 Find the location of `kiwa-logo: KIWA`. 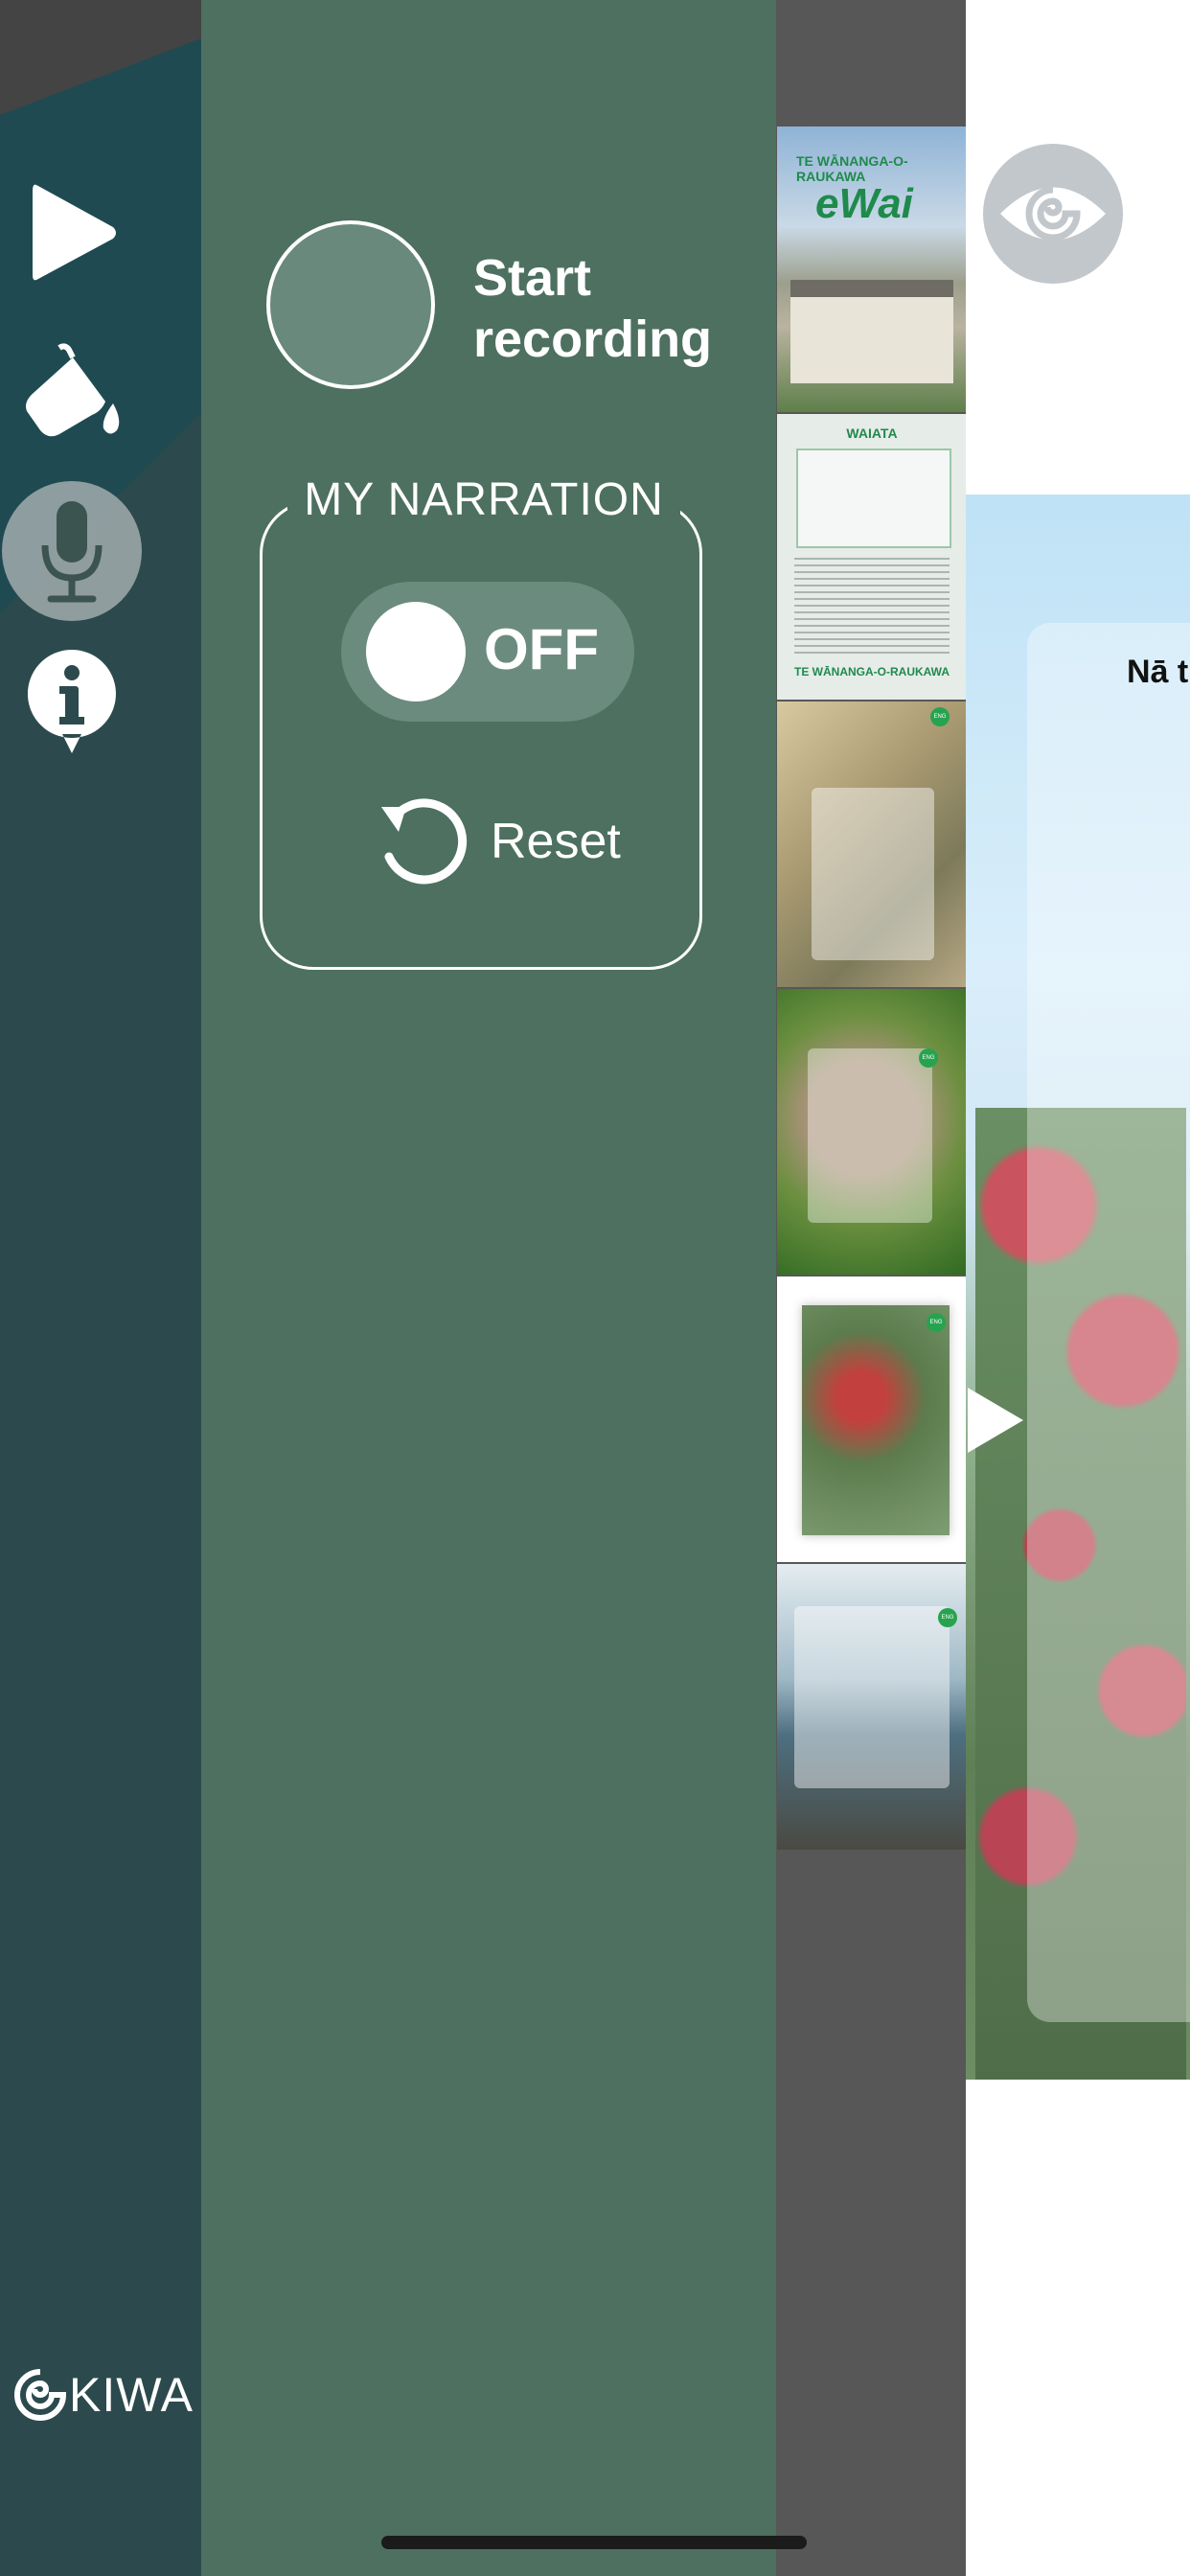

kiwa-logo: KIWA is located at coordinates (103, 2395).